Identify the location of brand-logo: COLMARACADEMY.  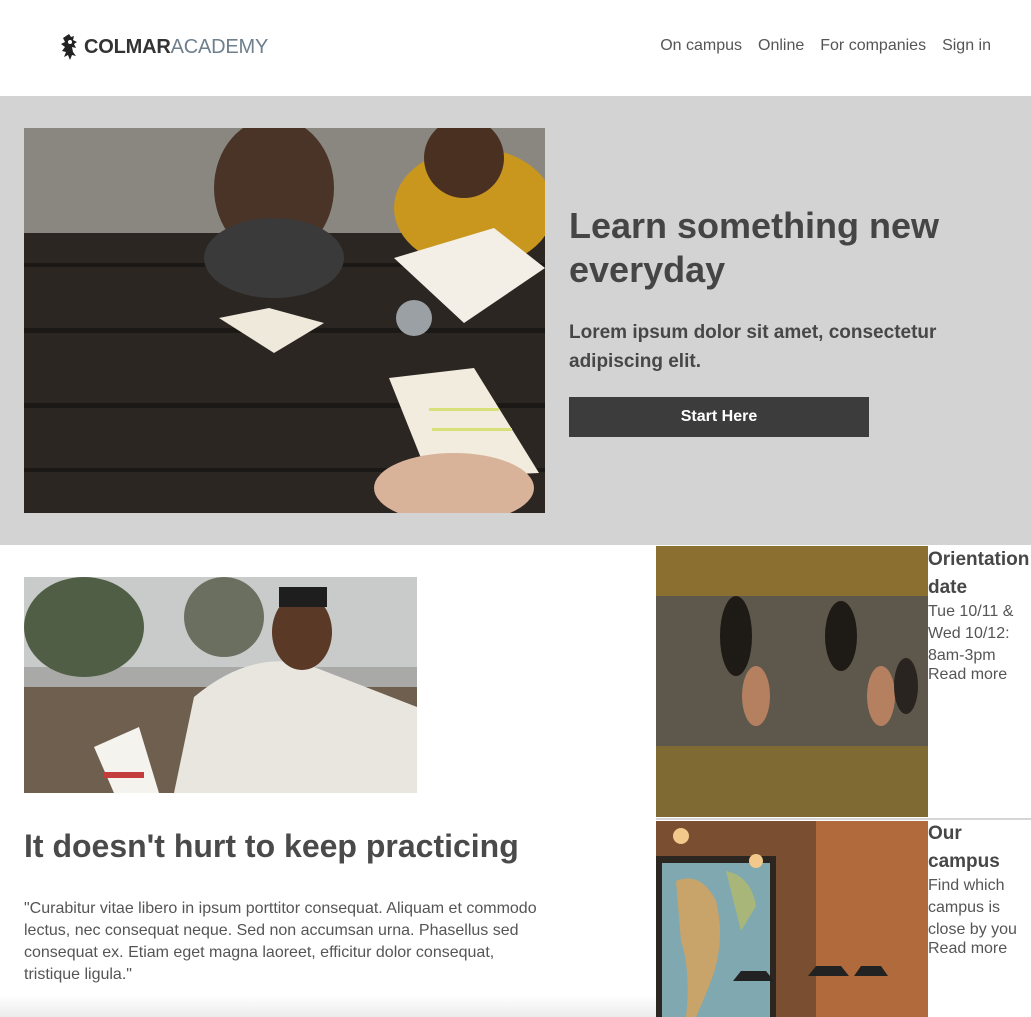
(164, 47).